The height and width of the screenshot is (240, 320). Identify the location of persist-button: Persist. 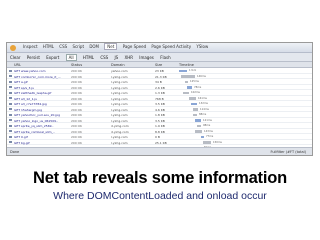
(33, 57).